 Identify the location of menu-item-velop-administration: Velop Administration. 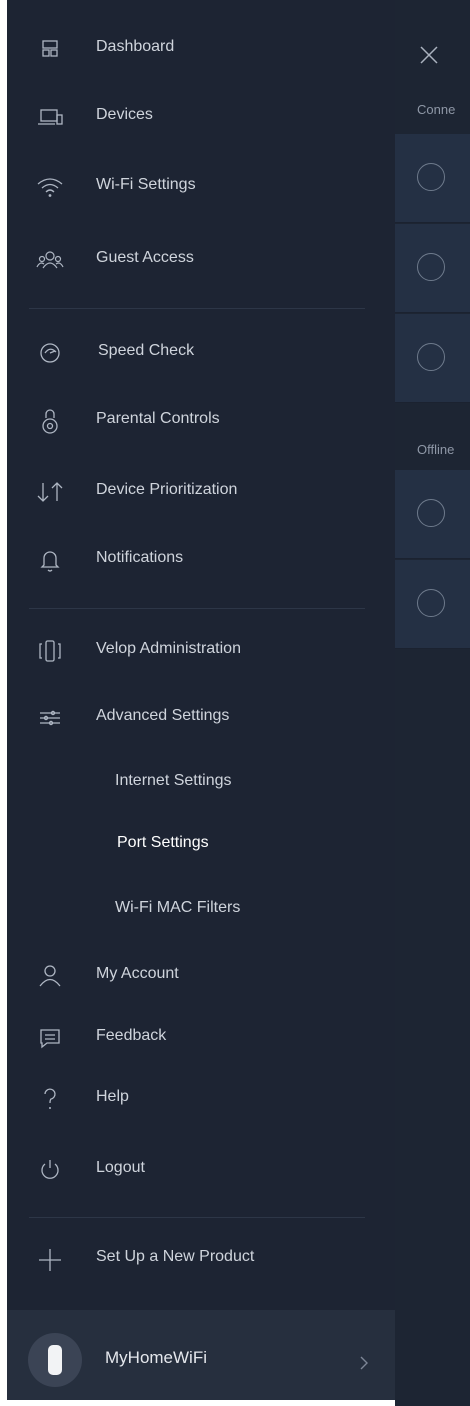
(201, 650).